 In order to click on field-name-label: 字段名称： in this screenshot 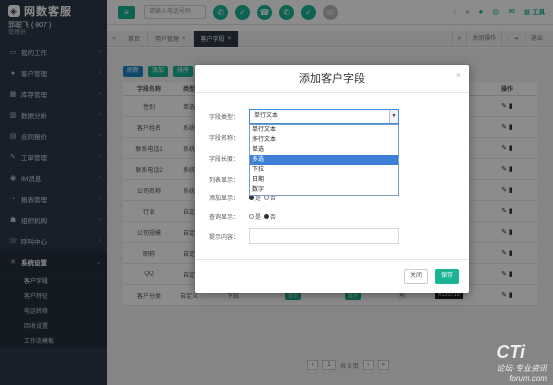, I will do `click(224, 138)`.